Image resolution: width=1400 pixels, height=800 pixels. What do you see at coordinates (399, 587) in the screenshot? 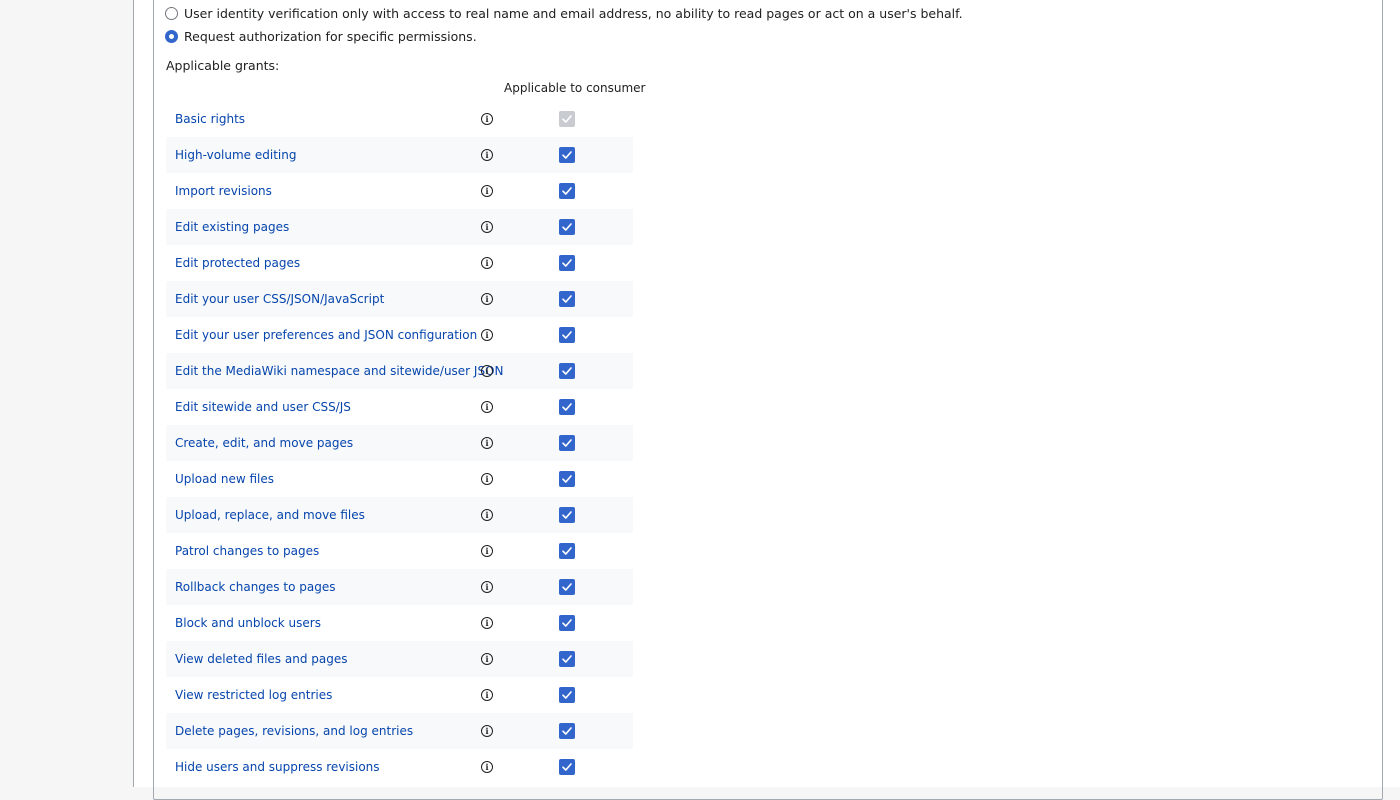
I see `grant-row: Rollback changes to pages i` at bounding box center [399, 587].